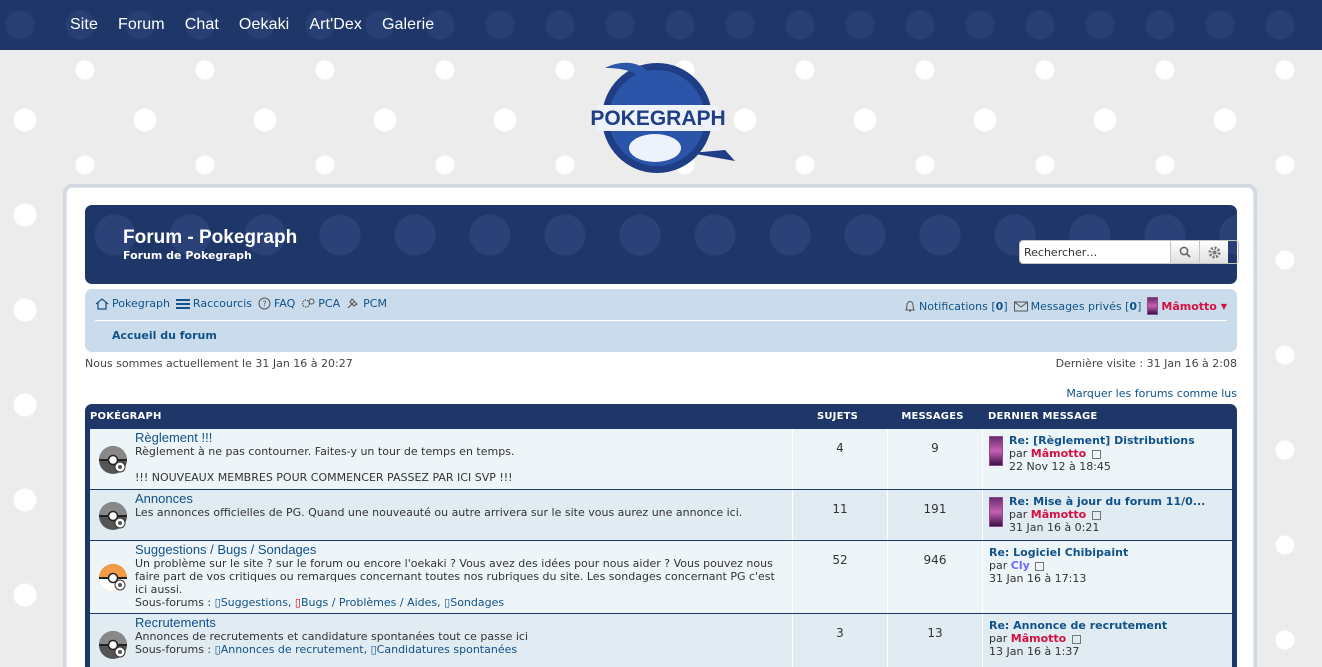 This screenshot has height=667, width=1322. I want to click on posts-count: 13, so click(935, 640).